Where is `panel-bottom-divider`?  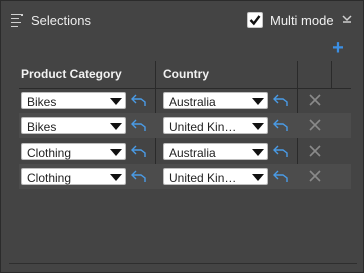 panel-bottom-divider is located at coordinates (183, 263).